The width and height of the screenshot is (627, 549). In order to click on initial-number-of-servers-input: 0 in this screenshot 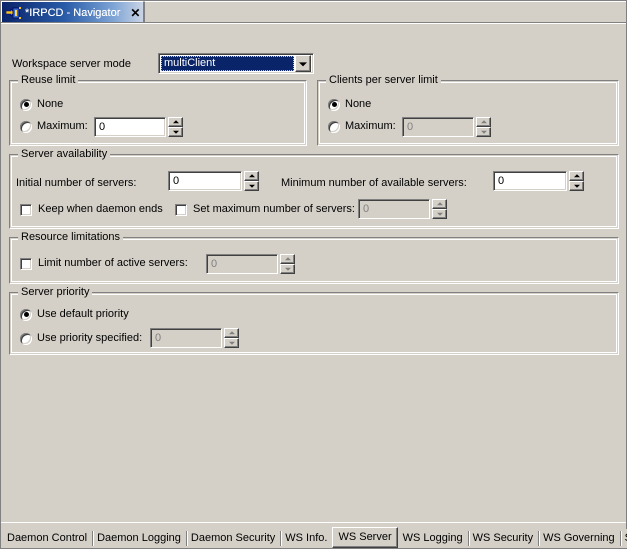, I will do `click(205, 181)`.